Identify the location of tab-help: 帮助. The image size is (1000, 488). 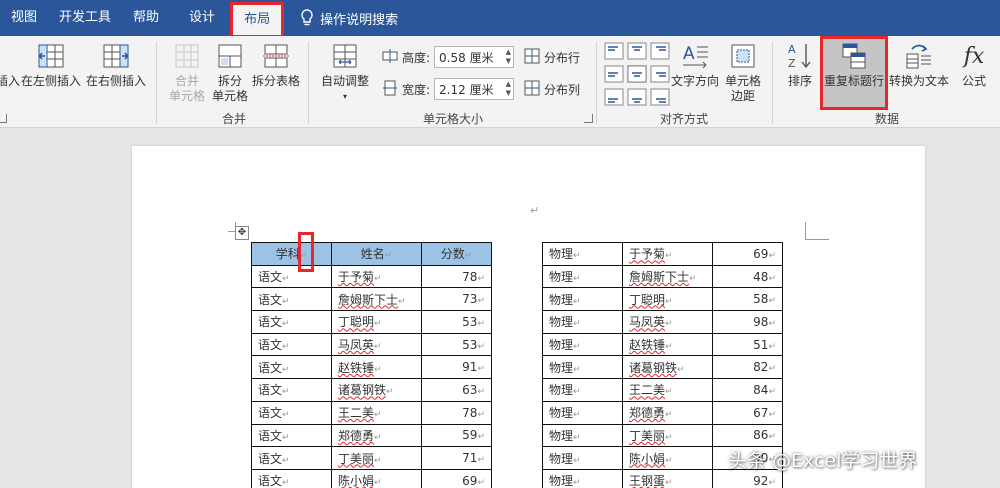
(146, 18).